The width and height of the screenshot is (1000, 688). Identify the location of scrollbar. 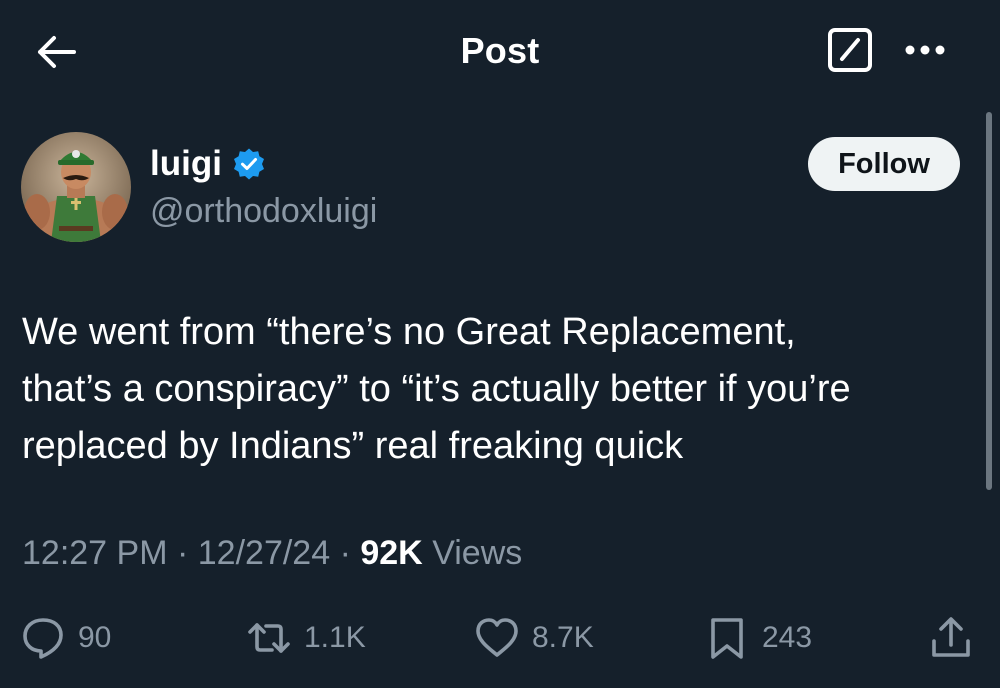
(989, 301).